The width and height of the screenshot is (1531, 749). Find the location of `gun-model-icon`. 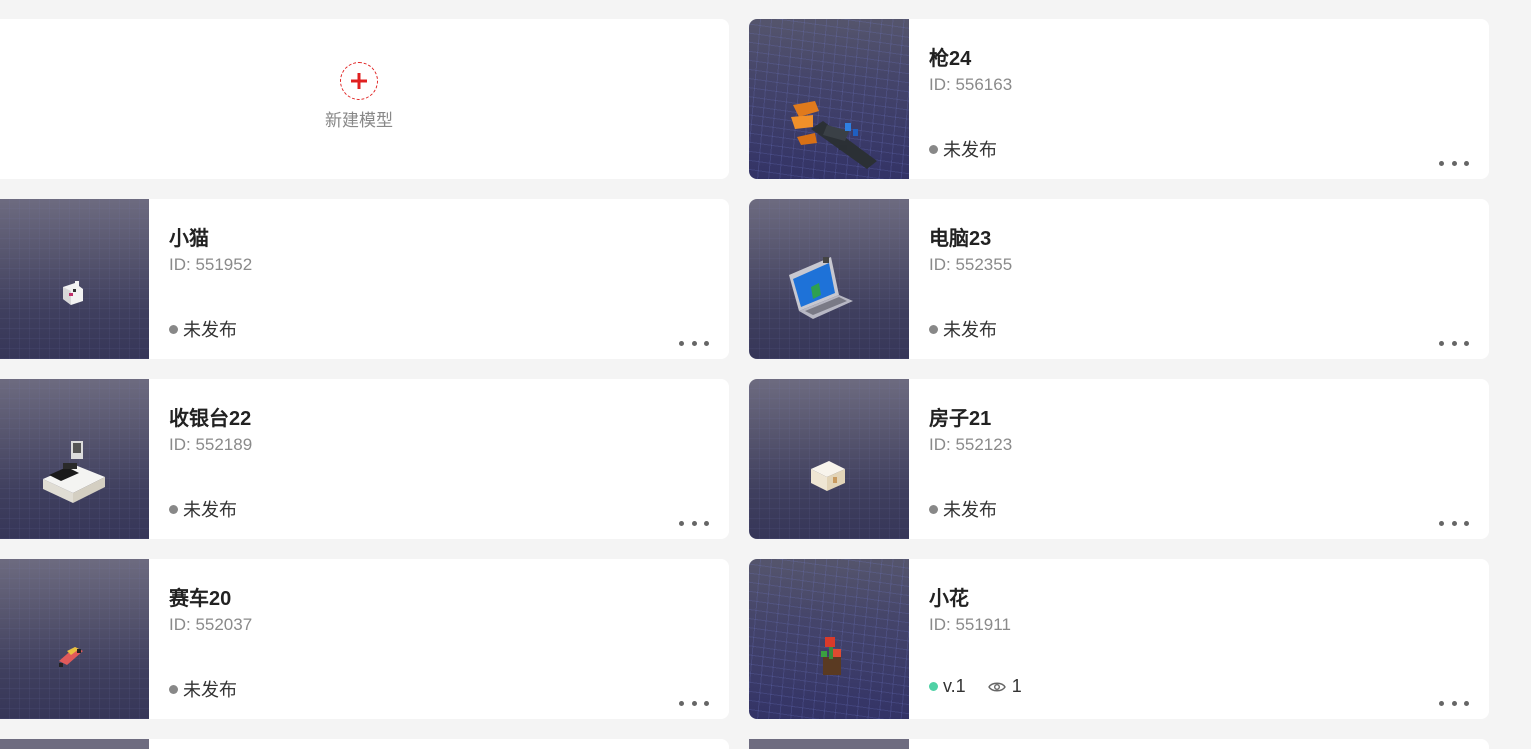

gun-model-icon is located at coordinates (834, 135).